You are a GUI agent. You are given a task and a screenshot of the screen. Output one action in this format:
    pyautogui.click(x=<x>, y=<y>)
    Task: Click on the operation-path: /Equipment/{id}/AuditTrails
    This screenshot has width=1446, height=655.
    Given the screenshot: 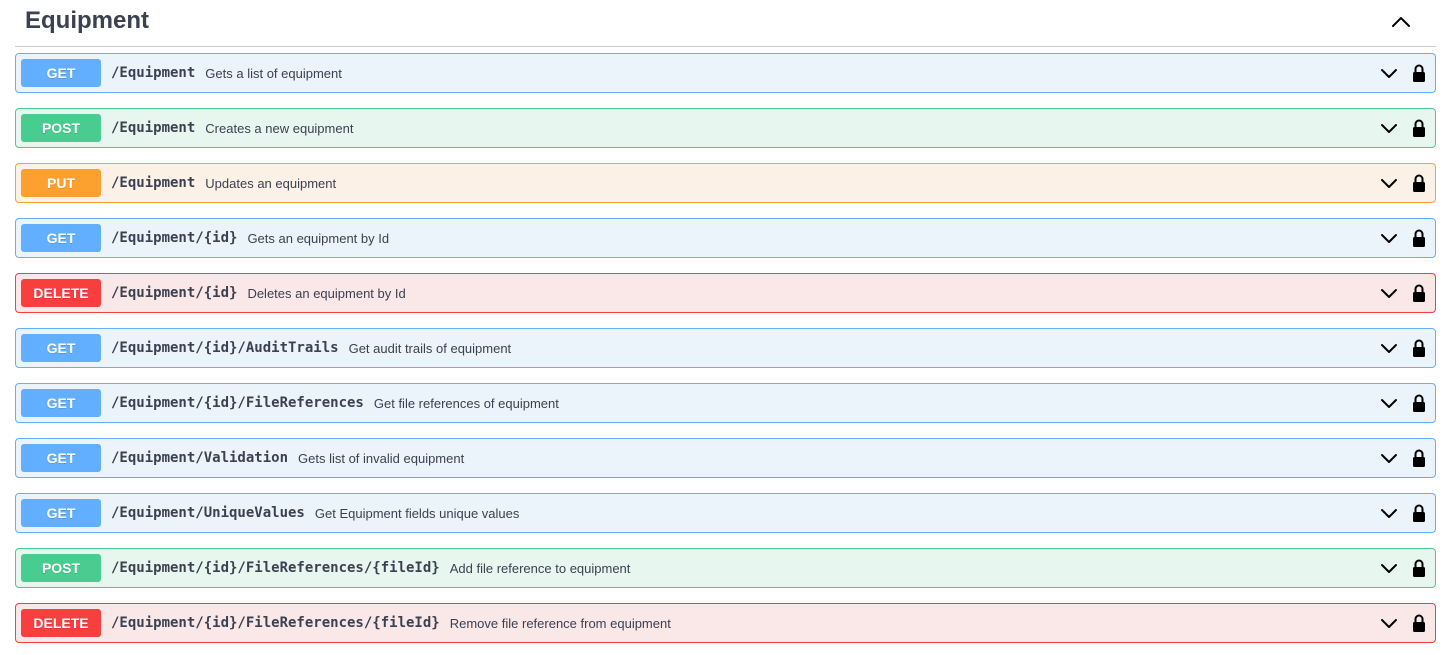 What is the action you would take?
    pyautogui.click(x=225, y=348)
    